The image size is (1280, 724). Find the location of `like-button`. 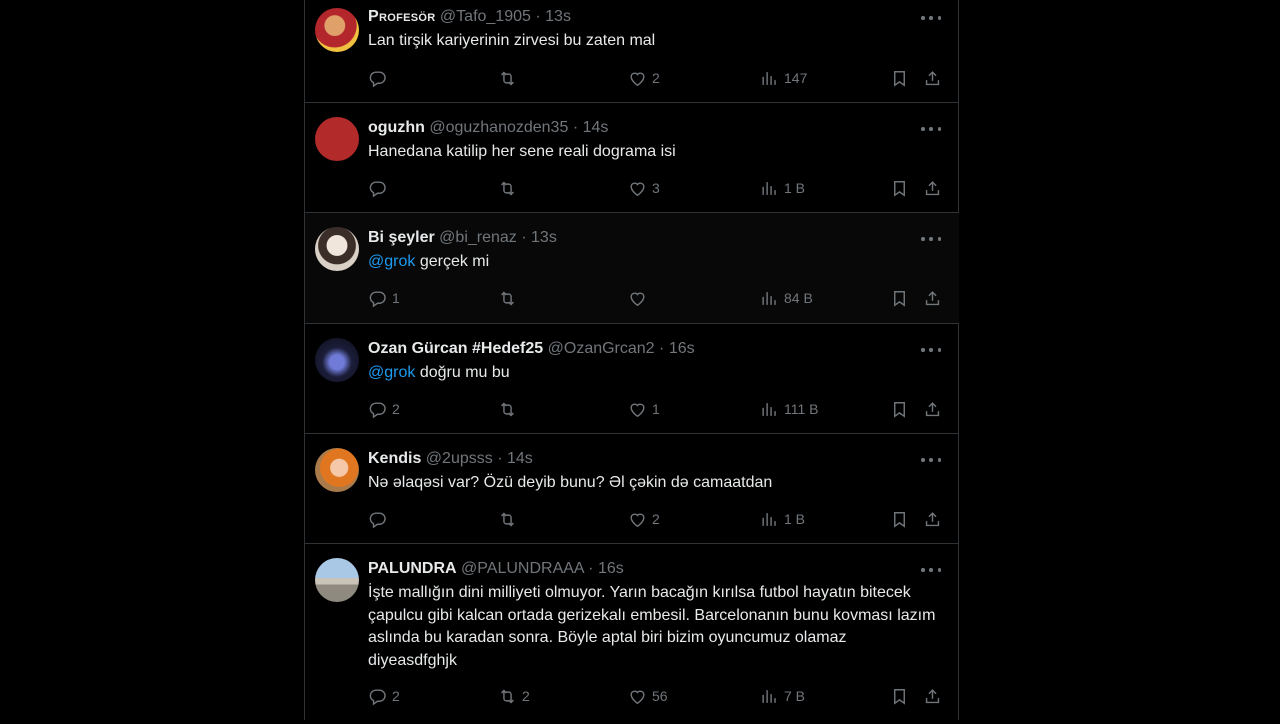

like-button is located at coordinates (640, 298).